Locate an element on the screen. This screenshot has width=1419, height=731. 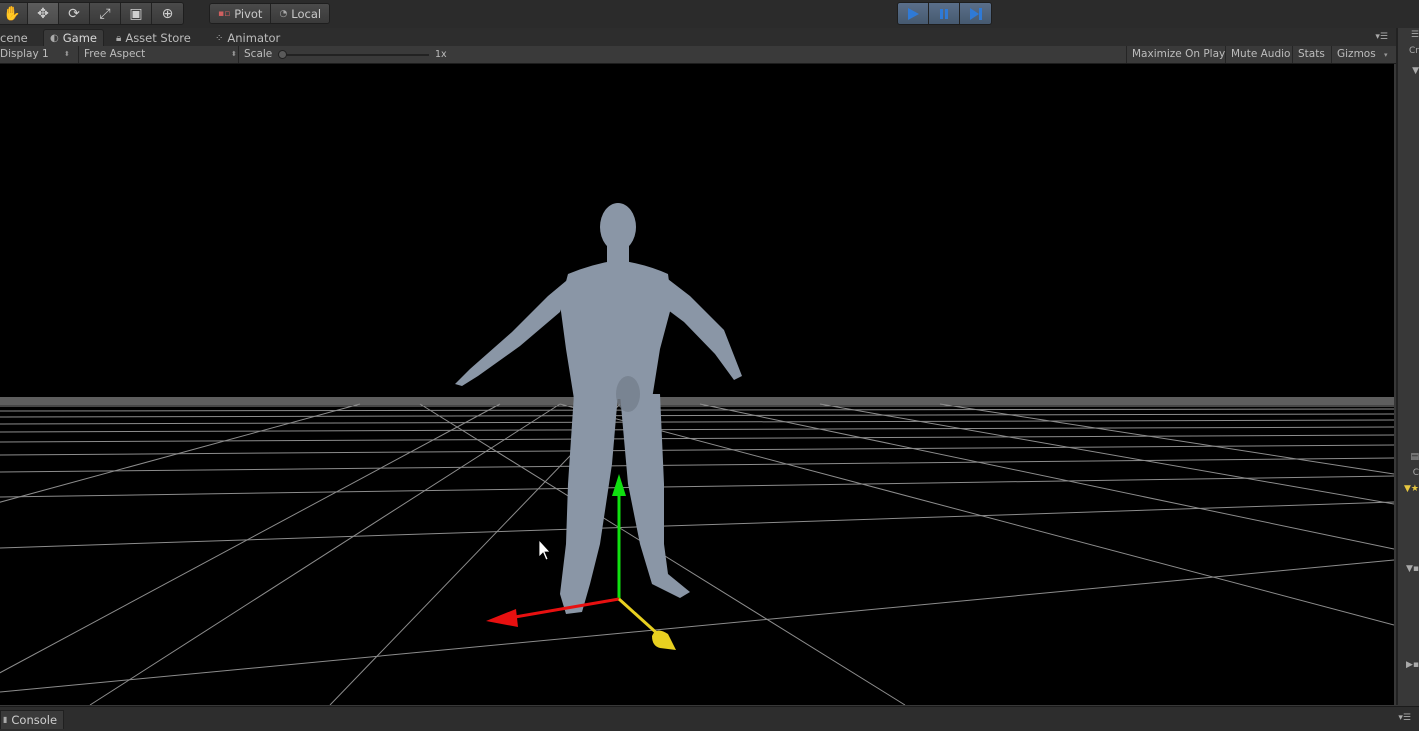
tab-scene-label: cene is located at coordinates (14, 37).